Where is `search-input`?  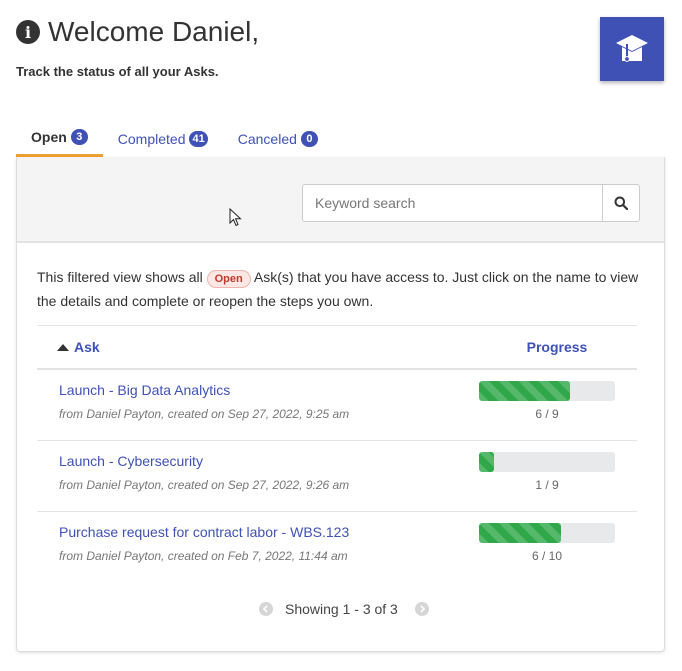 search-input is located at coordinates (452, 203).